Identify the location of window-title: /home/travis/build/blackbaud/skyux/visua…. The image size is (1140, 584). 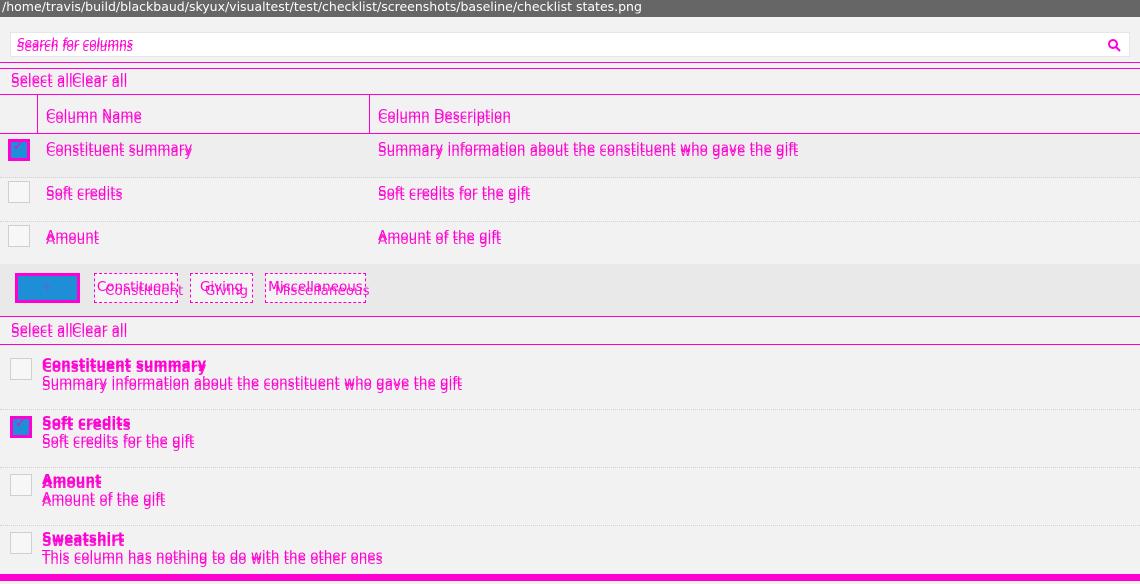
(570, 8).